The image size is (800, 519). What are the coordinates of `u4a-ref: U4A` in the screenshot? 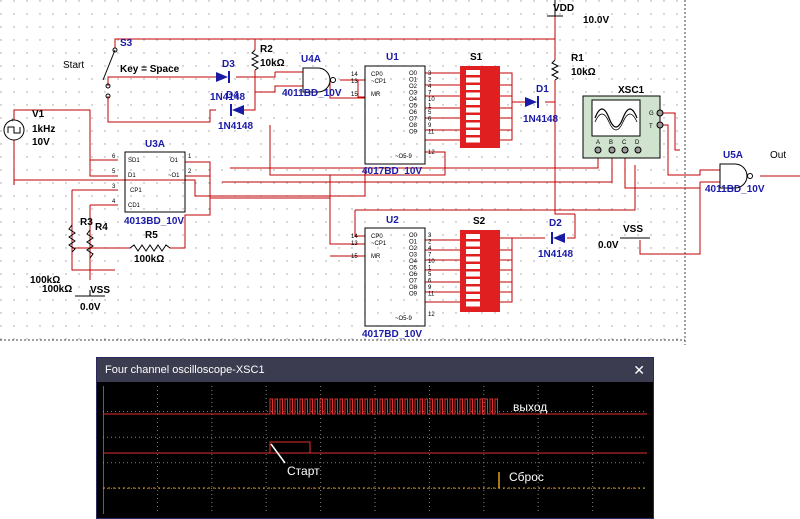 It's located at (311, 59).